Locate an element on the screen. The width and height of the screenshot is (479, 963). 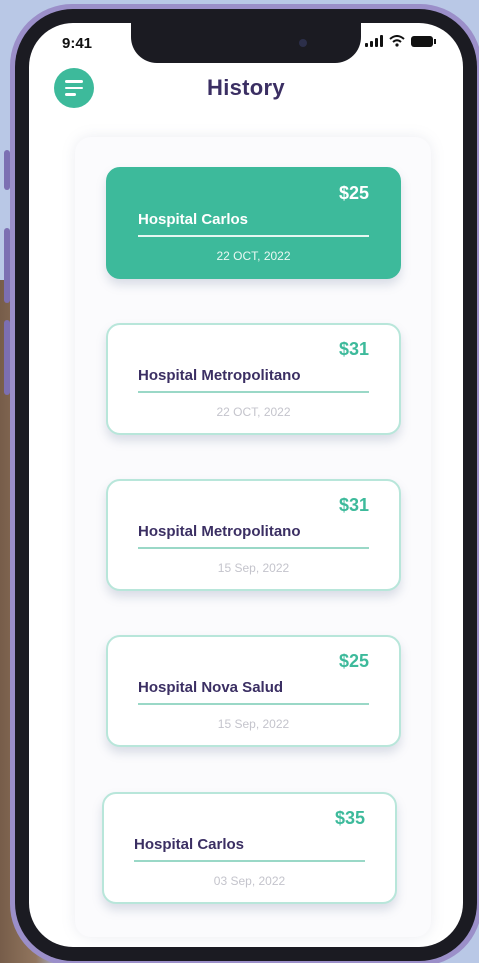
history-card: $31 Hospital Metropolitano 15 Sep, 2022 is located at coordinates (253, 535).